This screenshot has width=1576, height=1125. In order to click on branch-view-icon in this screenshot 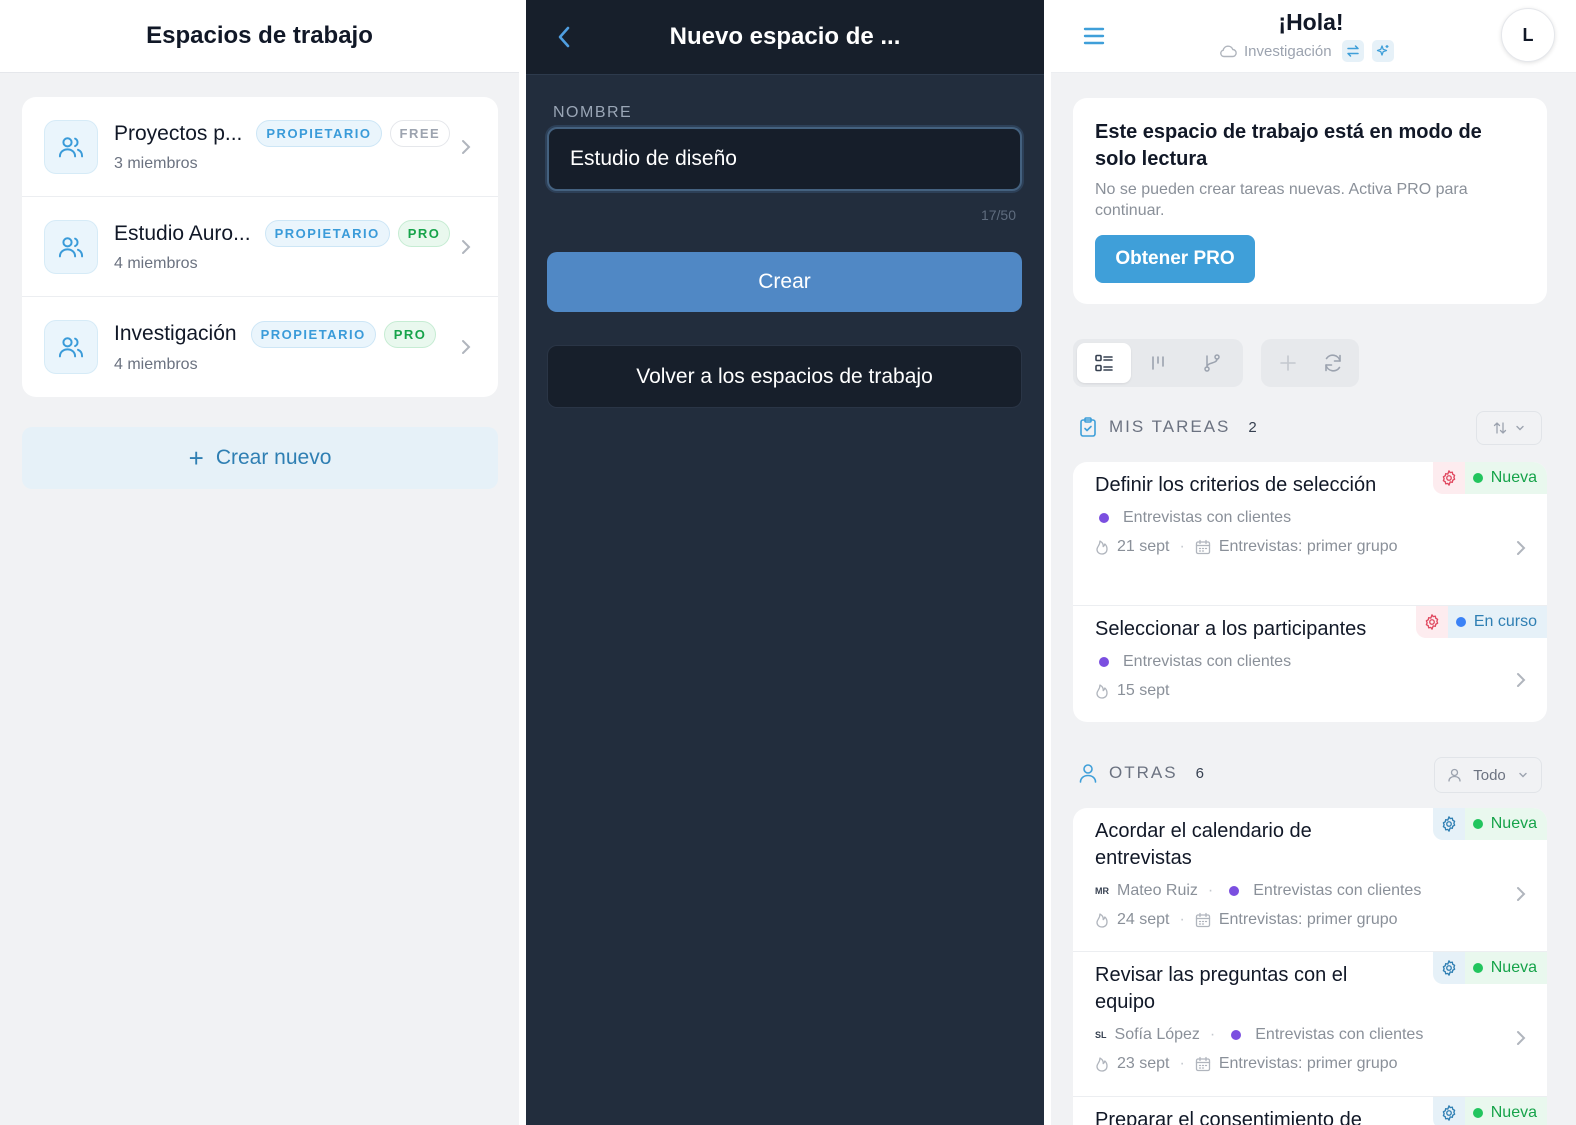, I will do `click(1212, 363)`.